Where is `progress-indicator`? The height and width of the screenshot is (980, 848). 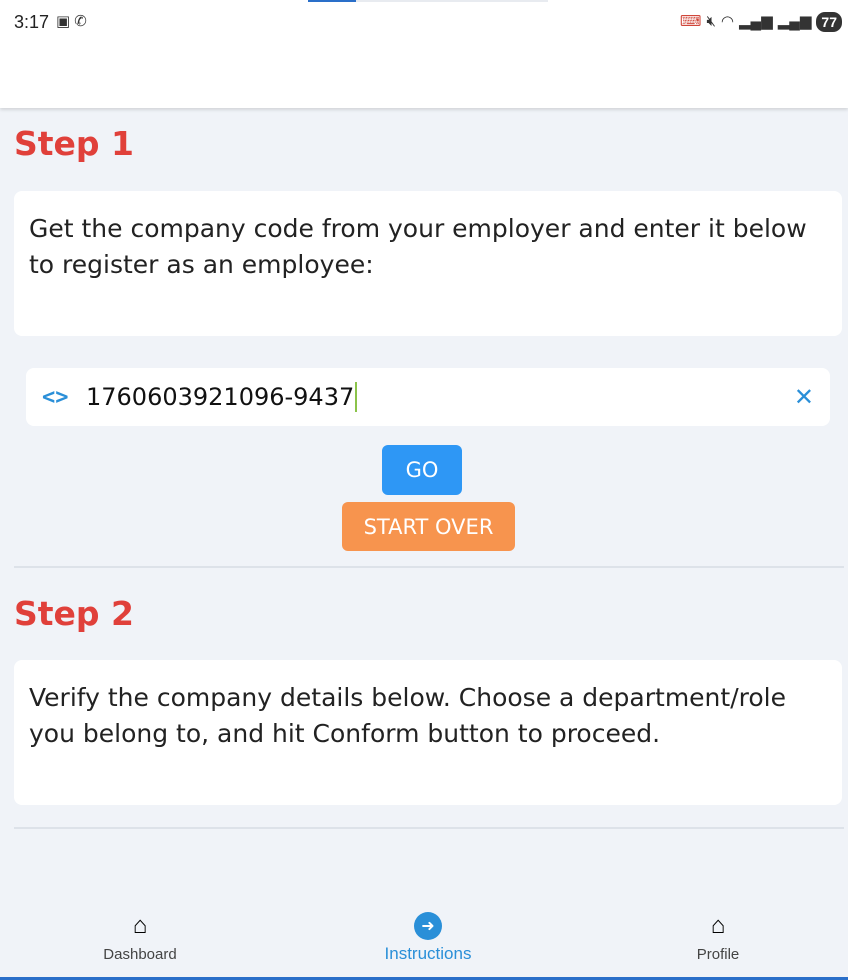
progress-indicator is located at coordinates (428, 1).